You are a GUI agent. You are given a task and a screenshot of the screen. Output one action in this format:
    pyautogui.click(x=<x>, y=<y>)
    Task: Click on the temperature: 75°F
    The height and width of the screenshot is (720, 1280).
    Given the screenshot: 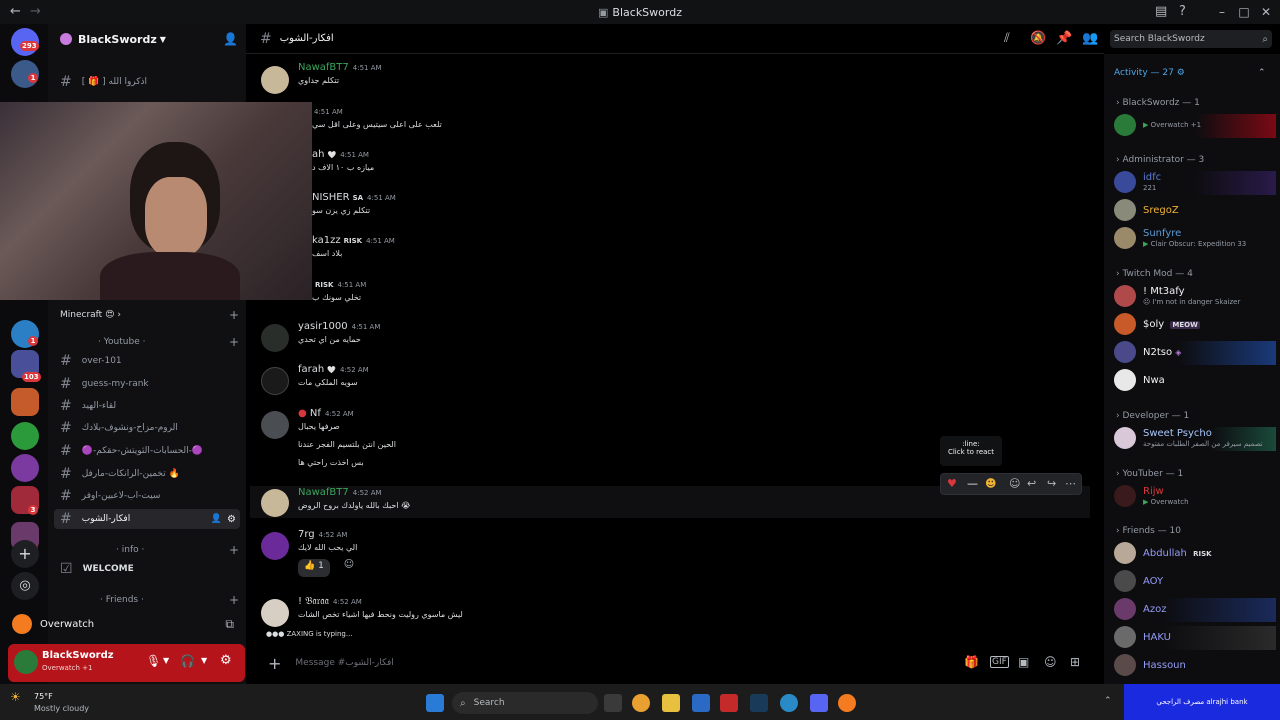 What is the action you would take?
    pyautogui.click(x=43, y=696)
    